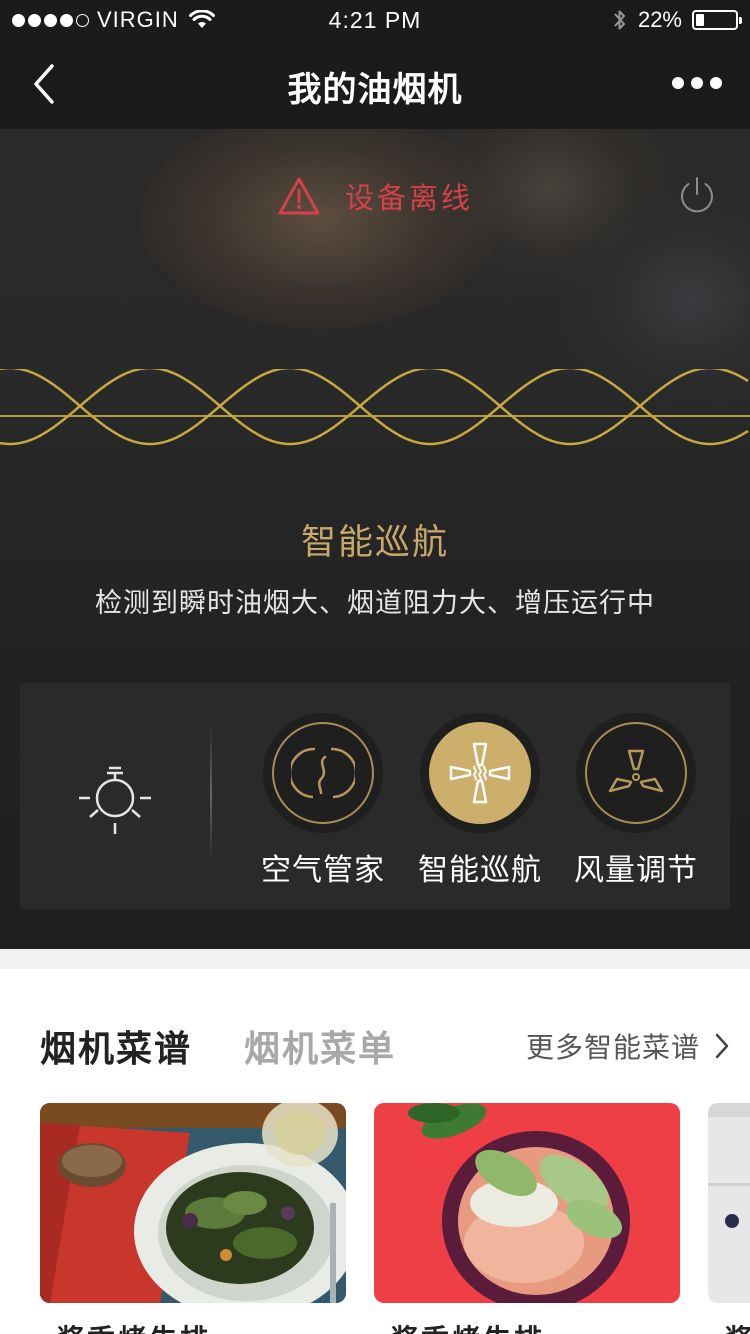 The height and width of the screenshot is (1334, 750). What do you see at coordinates (717, 20) in the screenshot?
I see `battery-icon` at bounding box center [717, 20].